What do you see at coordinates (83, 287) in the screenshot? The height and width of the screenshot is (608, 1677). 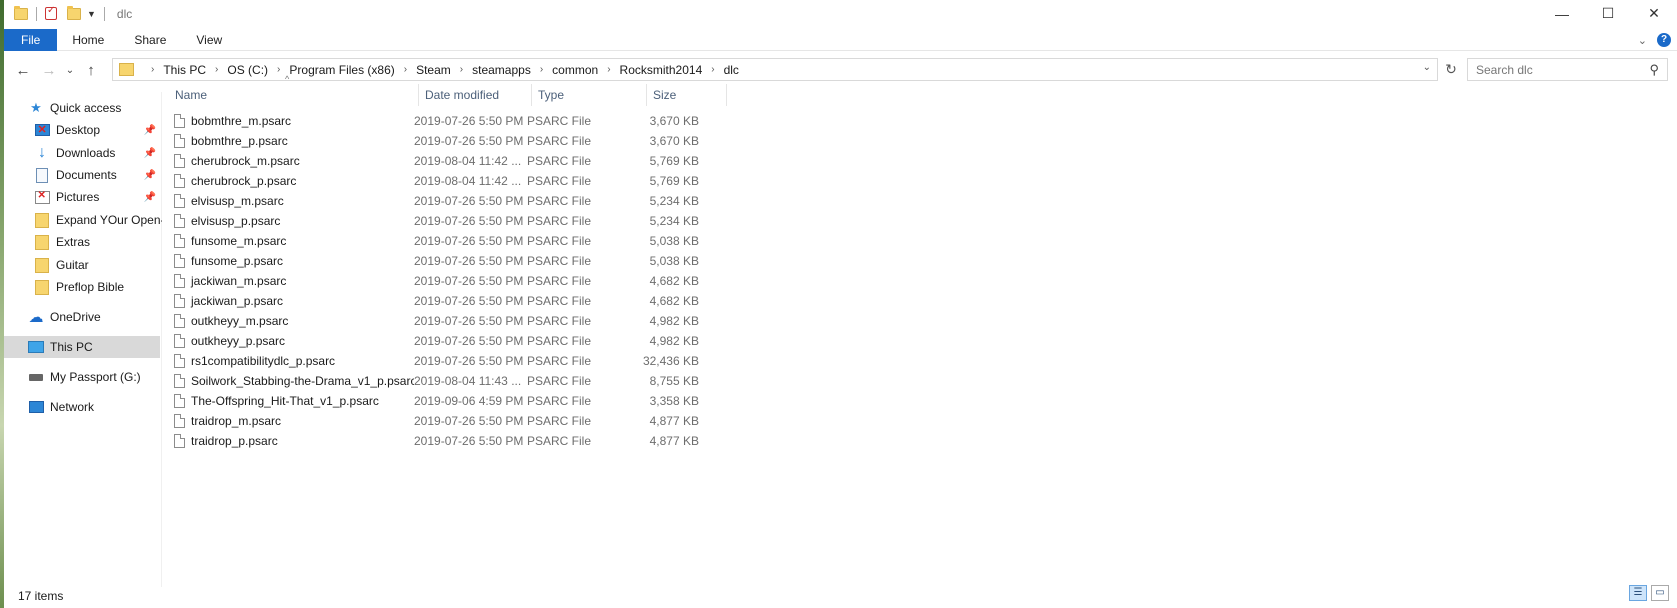 I see `sidebar-item-preflop-bible: Preflop Bible` at bounding box center [83, 287].